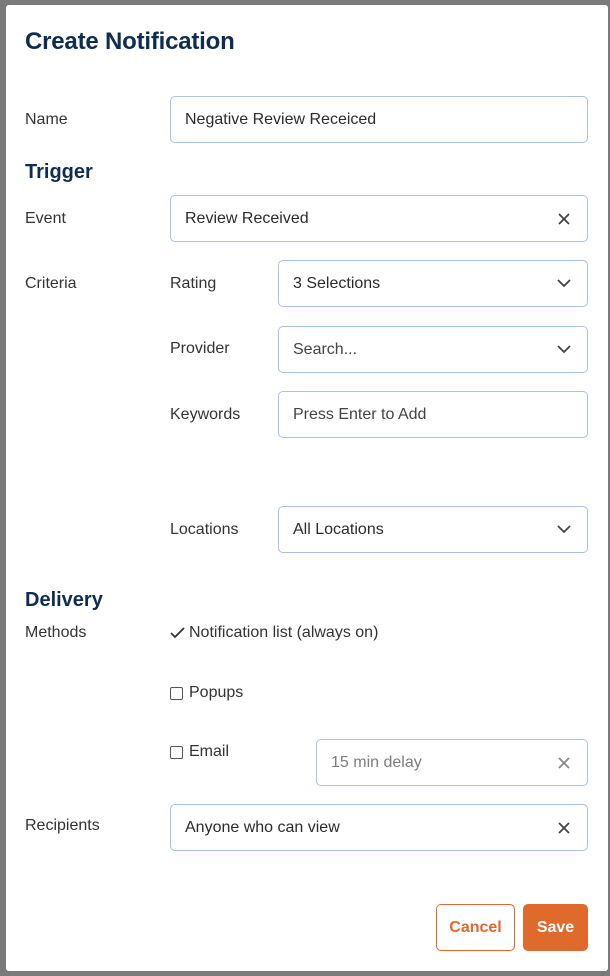 This screenshot has height=976, width=610. What do you see at coordinates (379, 119) in the screenshot?
I see `name-input: Negative Review Receiced` at bounding box center [379, 119].